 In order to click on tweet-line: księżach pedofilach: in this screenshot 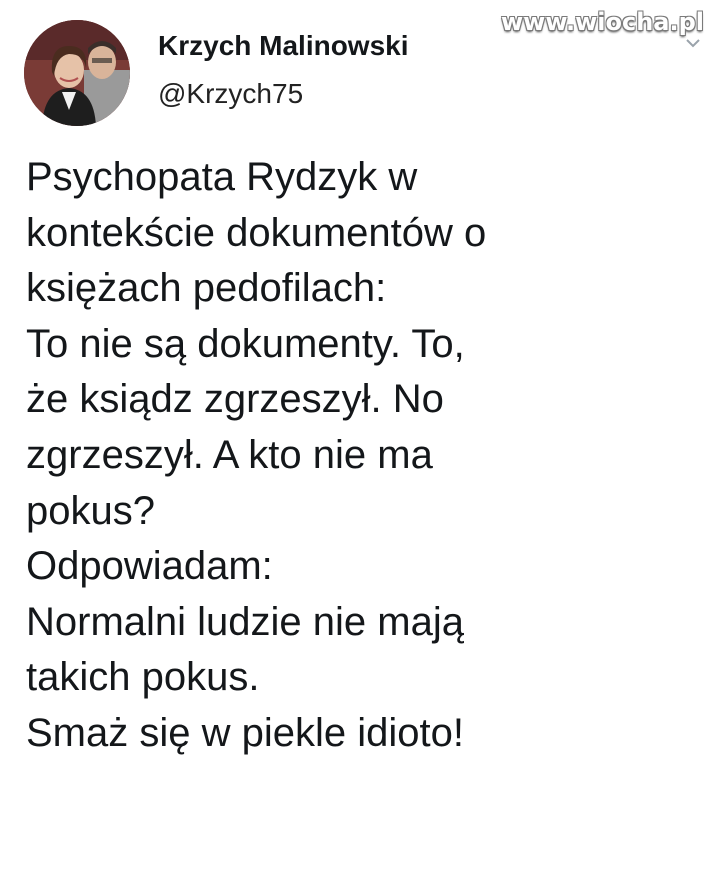, I will do `click(206, 288)`.